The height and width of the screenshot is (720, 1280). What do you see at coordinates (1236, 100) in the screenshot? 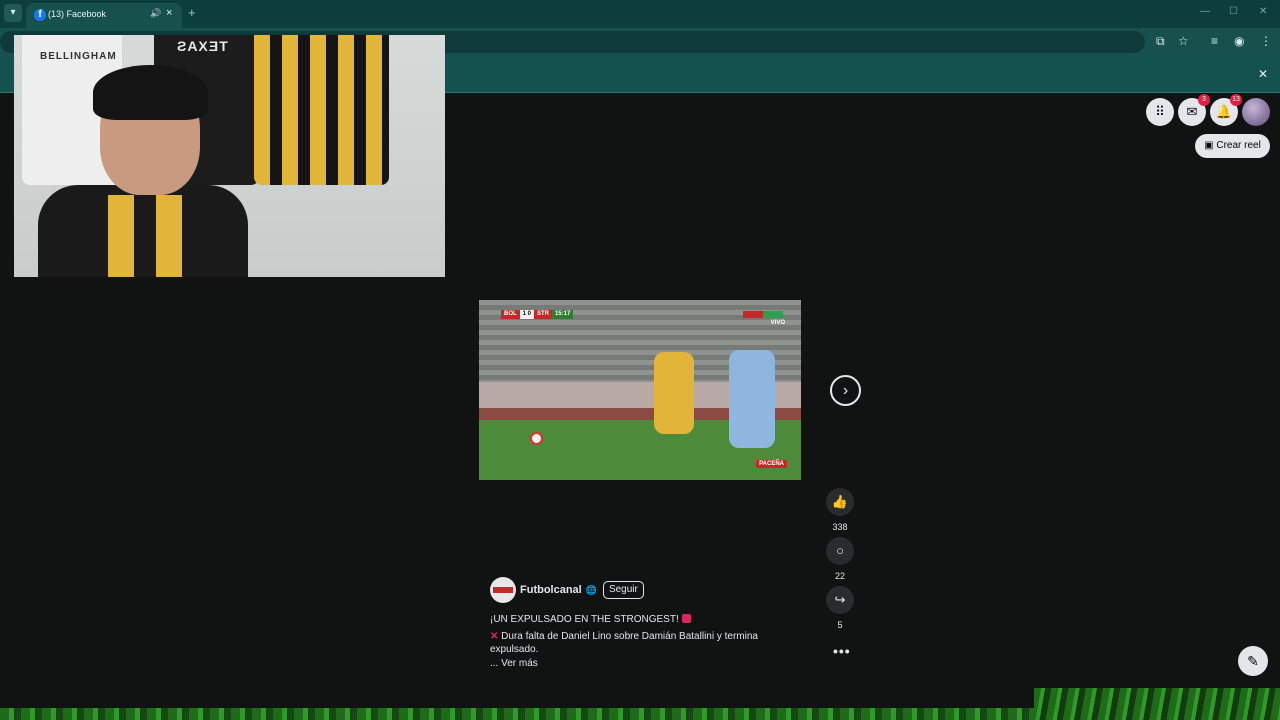
I see `notifications-badge: 13` at bounding box center [1236, 100].